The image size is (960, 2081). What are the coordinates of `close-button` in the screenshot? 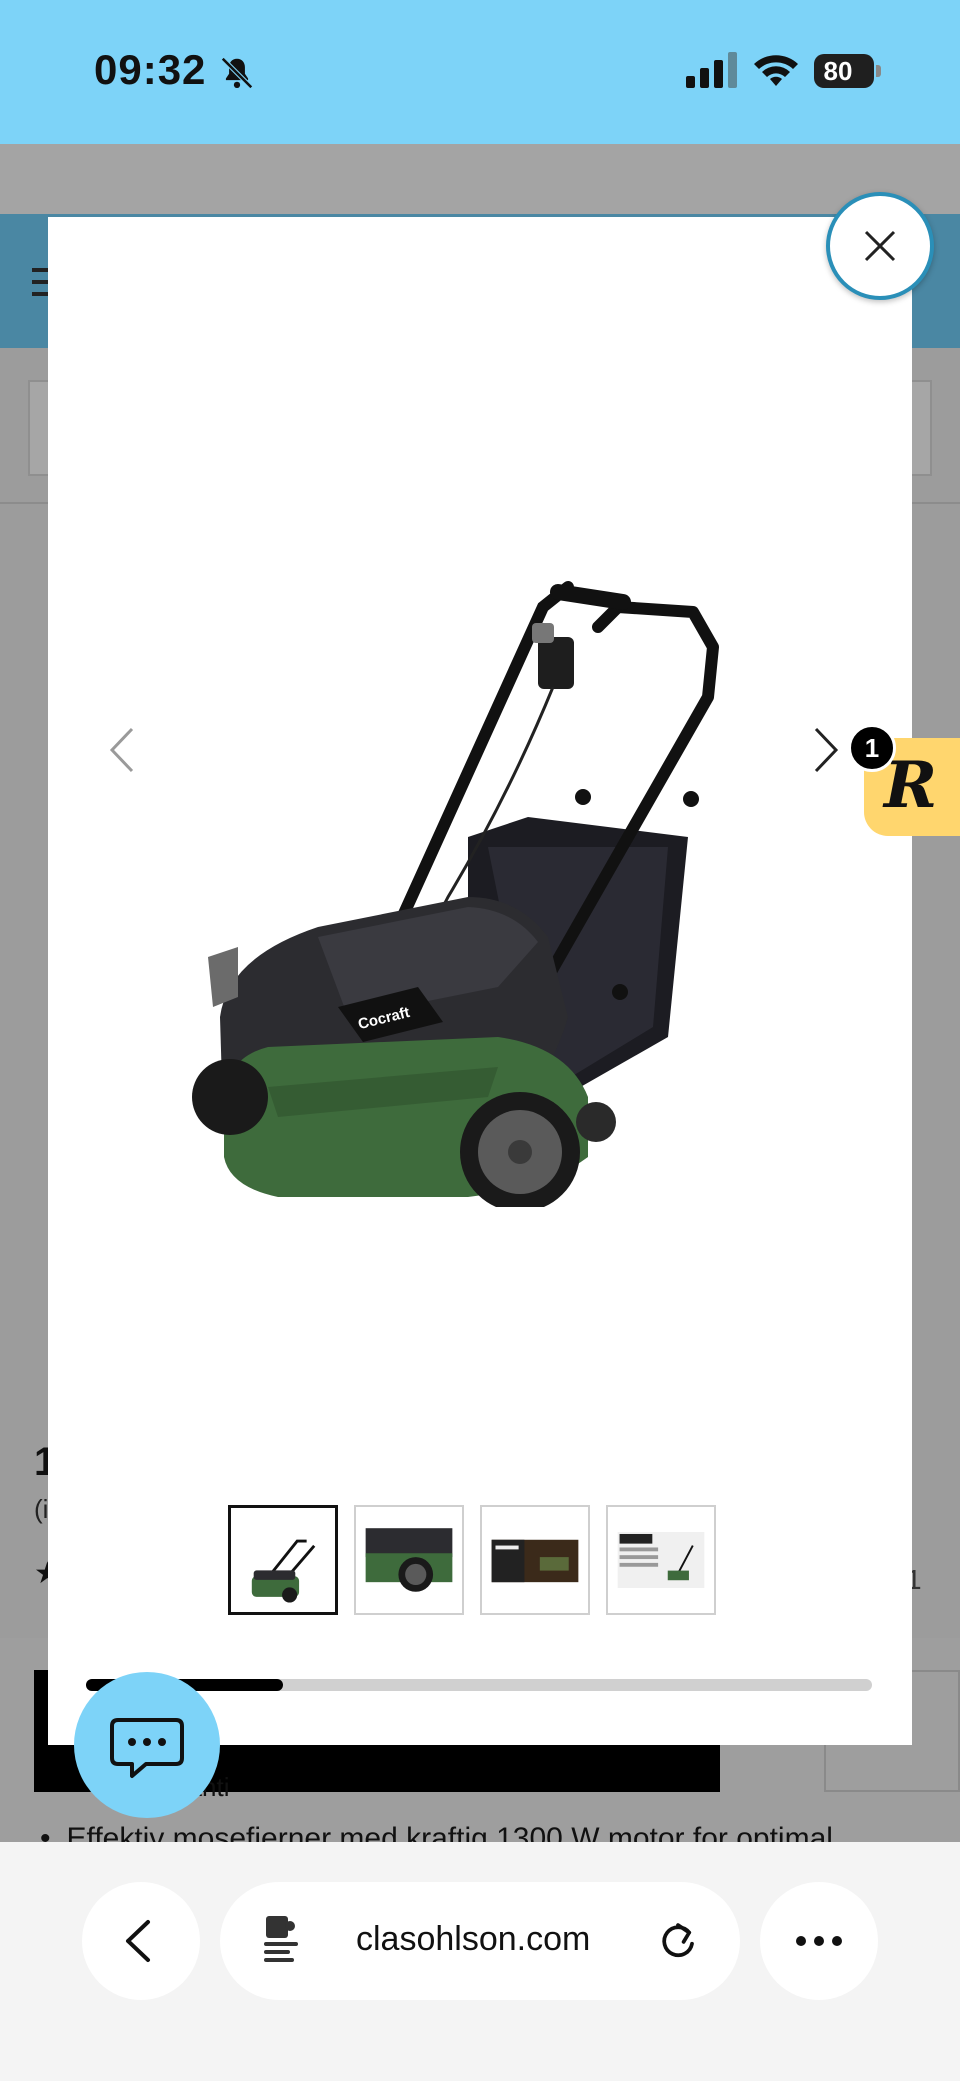 It's located at (880, 246).